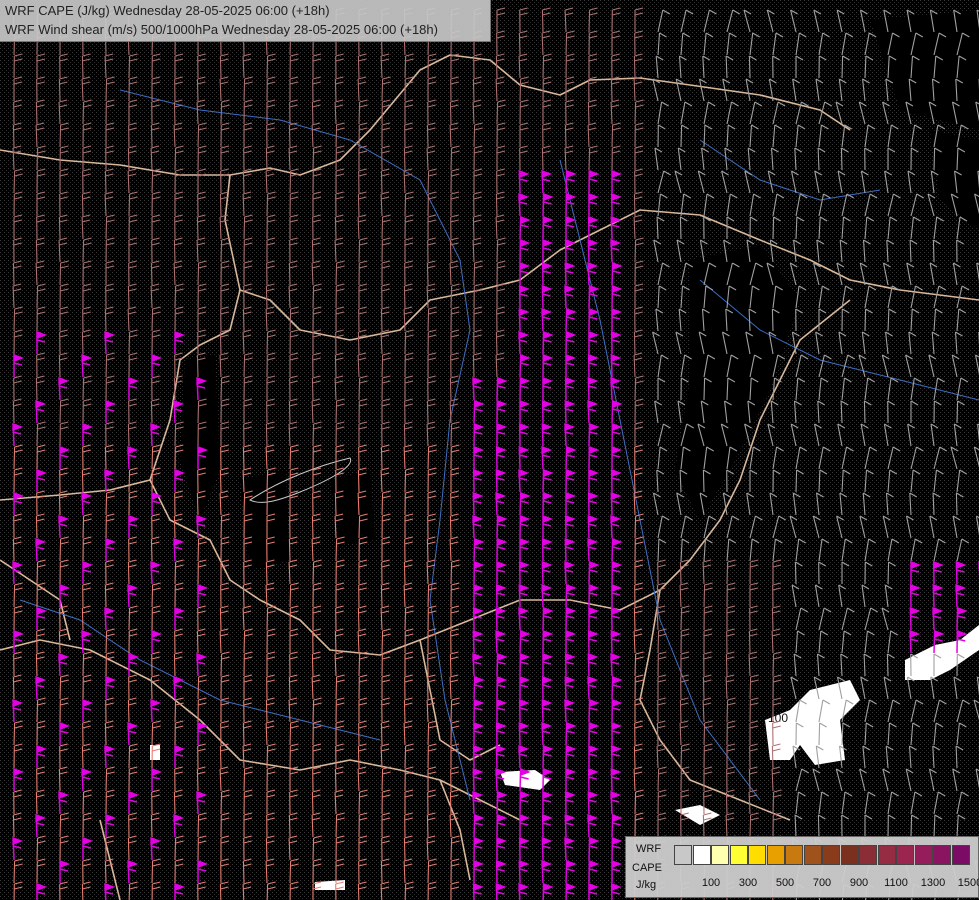  Describe the element at coordinates (778, 718) in the screenshot. I see `cape-contour-label: 100` at that location.